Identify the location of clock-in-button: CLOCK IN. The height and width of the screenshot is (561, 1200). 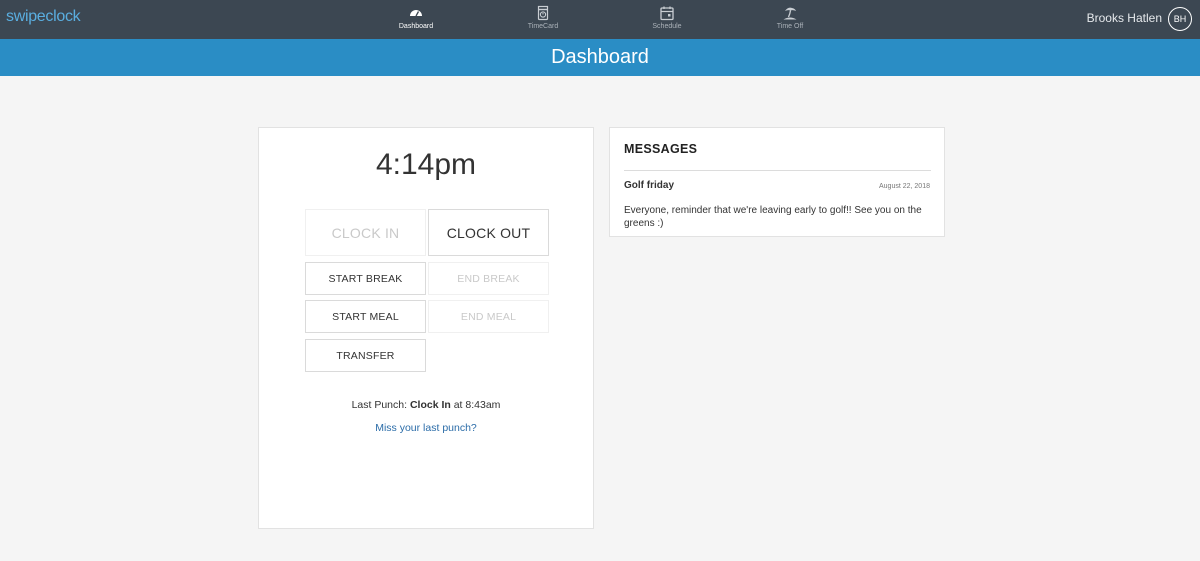
(365, 232).